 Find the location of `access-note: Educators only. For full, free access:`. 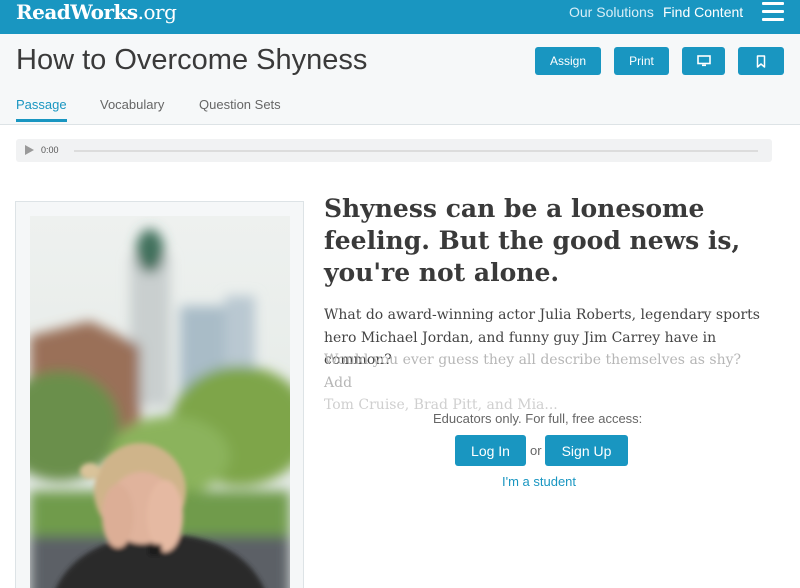

access-note: Educators only. For full, free access: is located at coordinates (538, 418).